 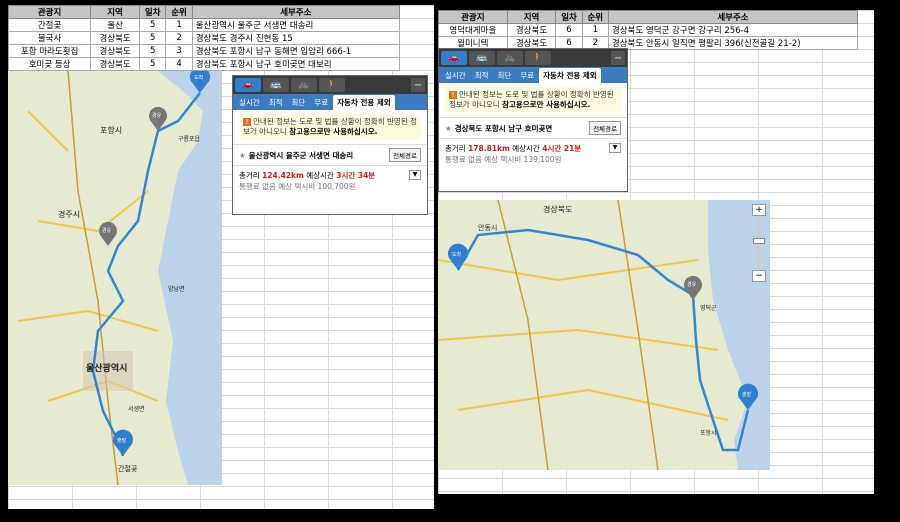 What do you see at coordinates (128, 468) in the screenshot?
I see `map-label: 간절곶` at bounding box center [128, 468].